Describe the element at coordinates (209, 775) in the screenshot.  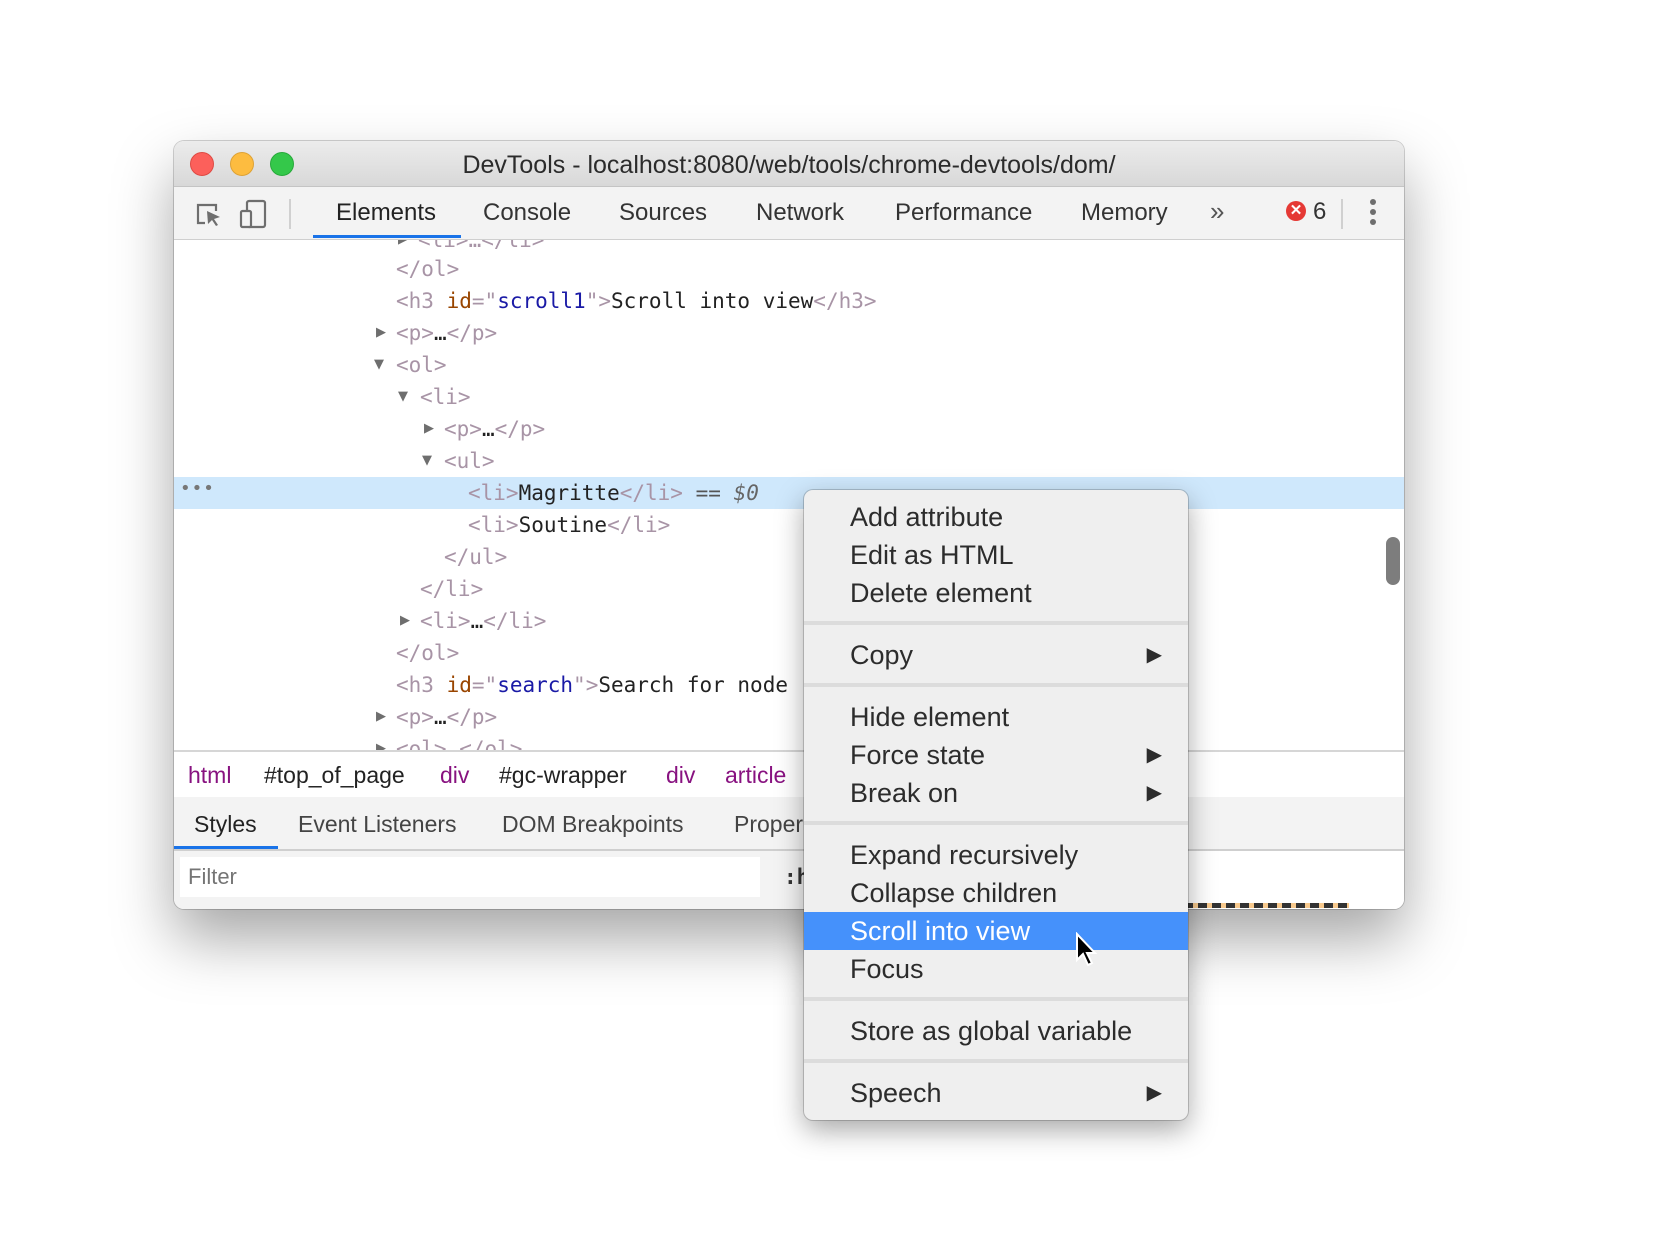
I see `breadcrumb-item: html` at that location.